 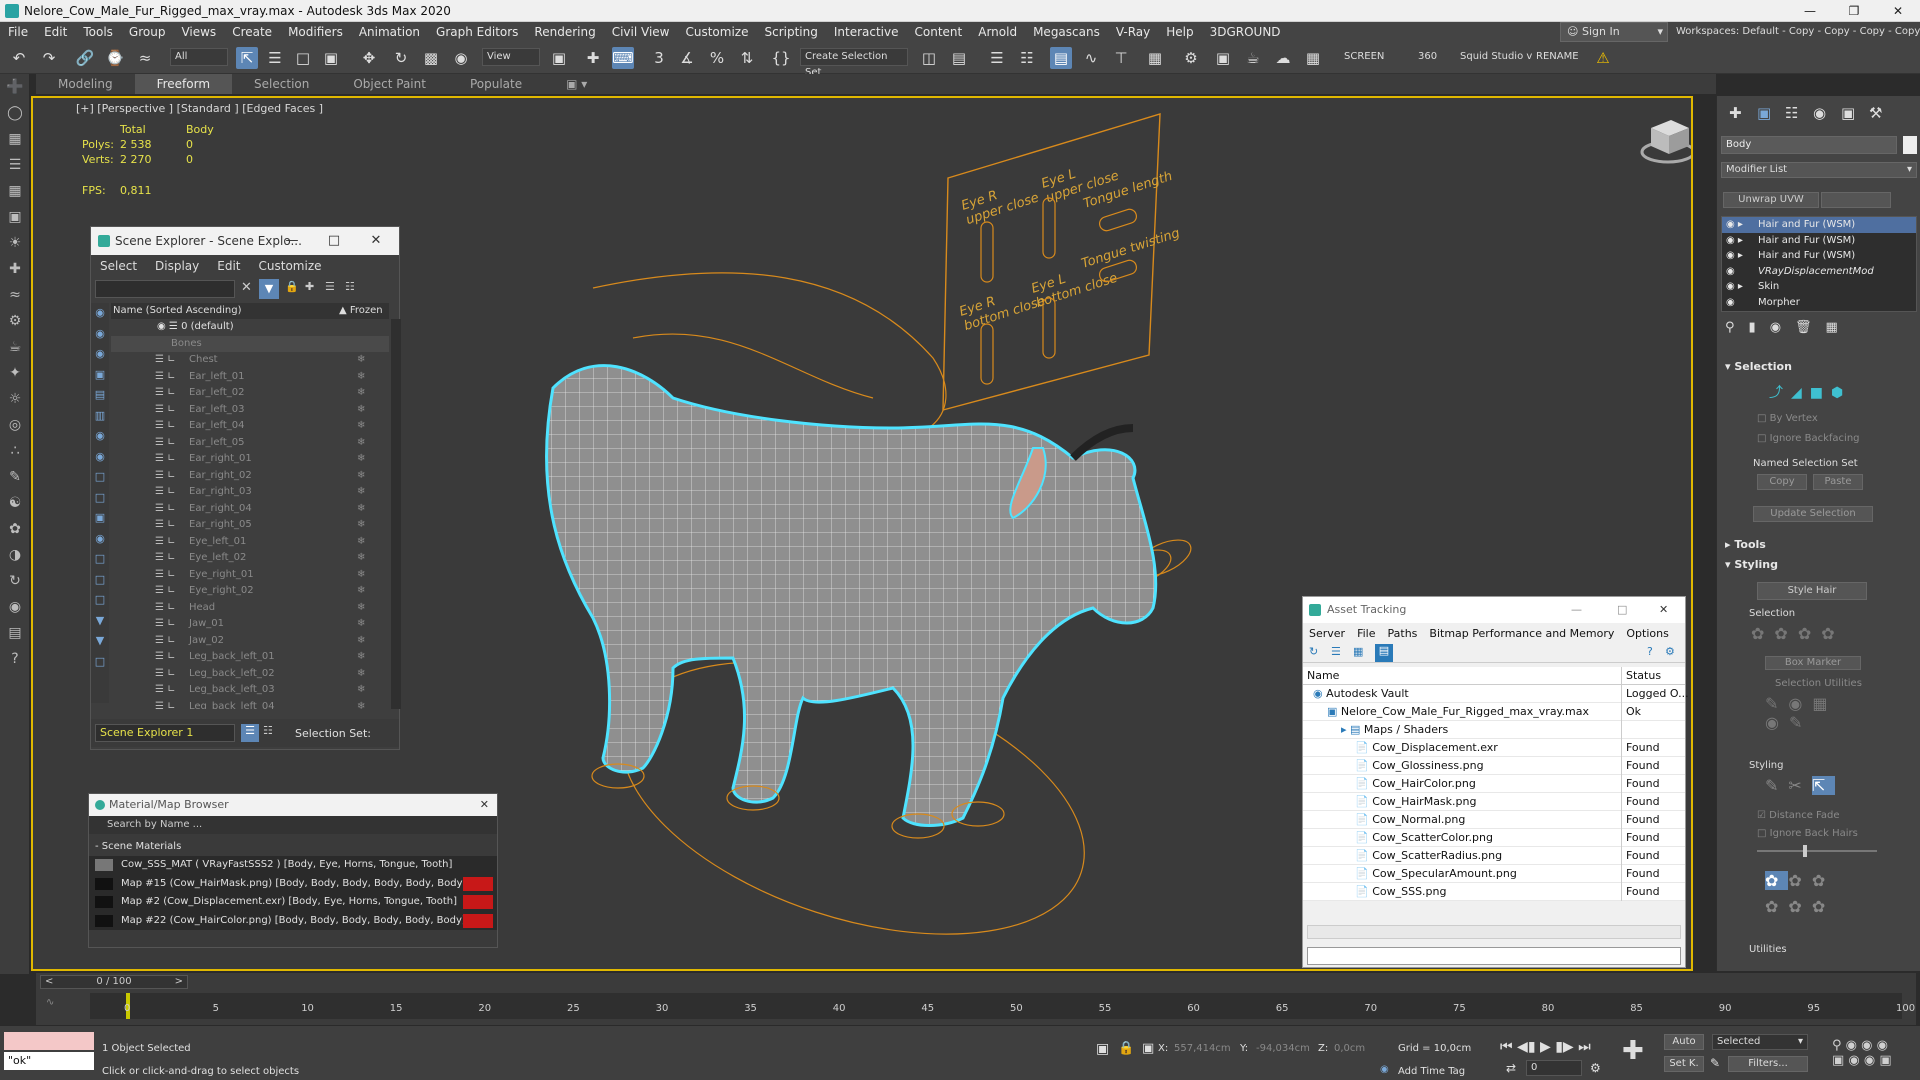 What do you see at coordinates (250, 509) in the screenshot?
I see `se-bone-item: ☰ ∟ Ear_right_04 ❄` at bounding box center [250, 509].